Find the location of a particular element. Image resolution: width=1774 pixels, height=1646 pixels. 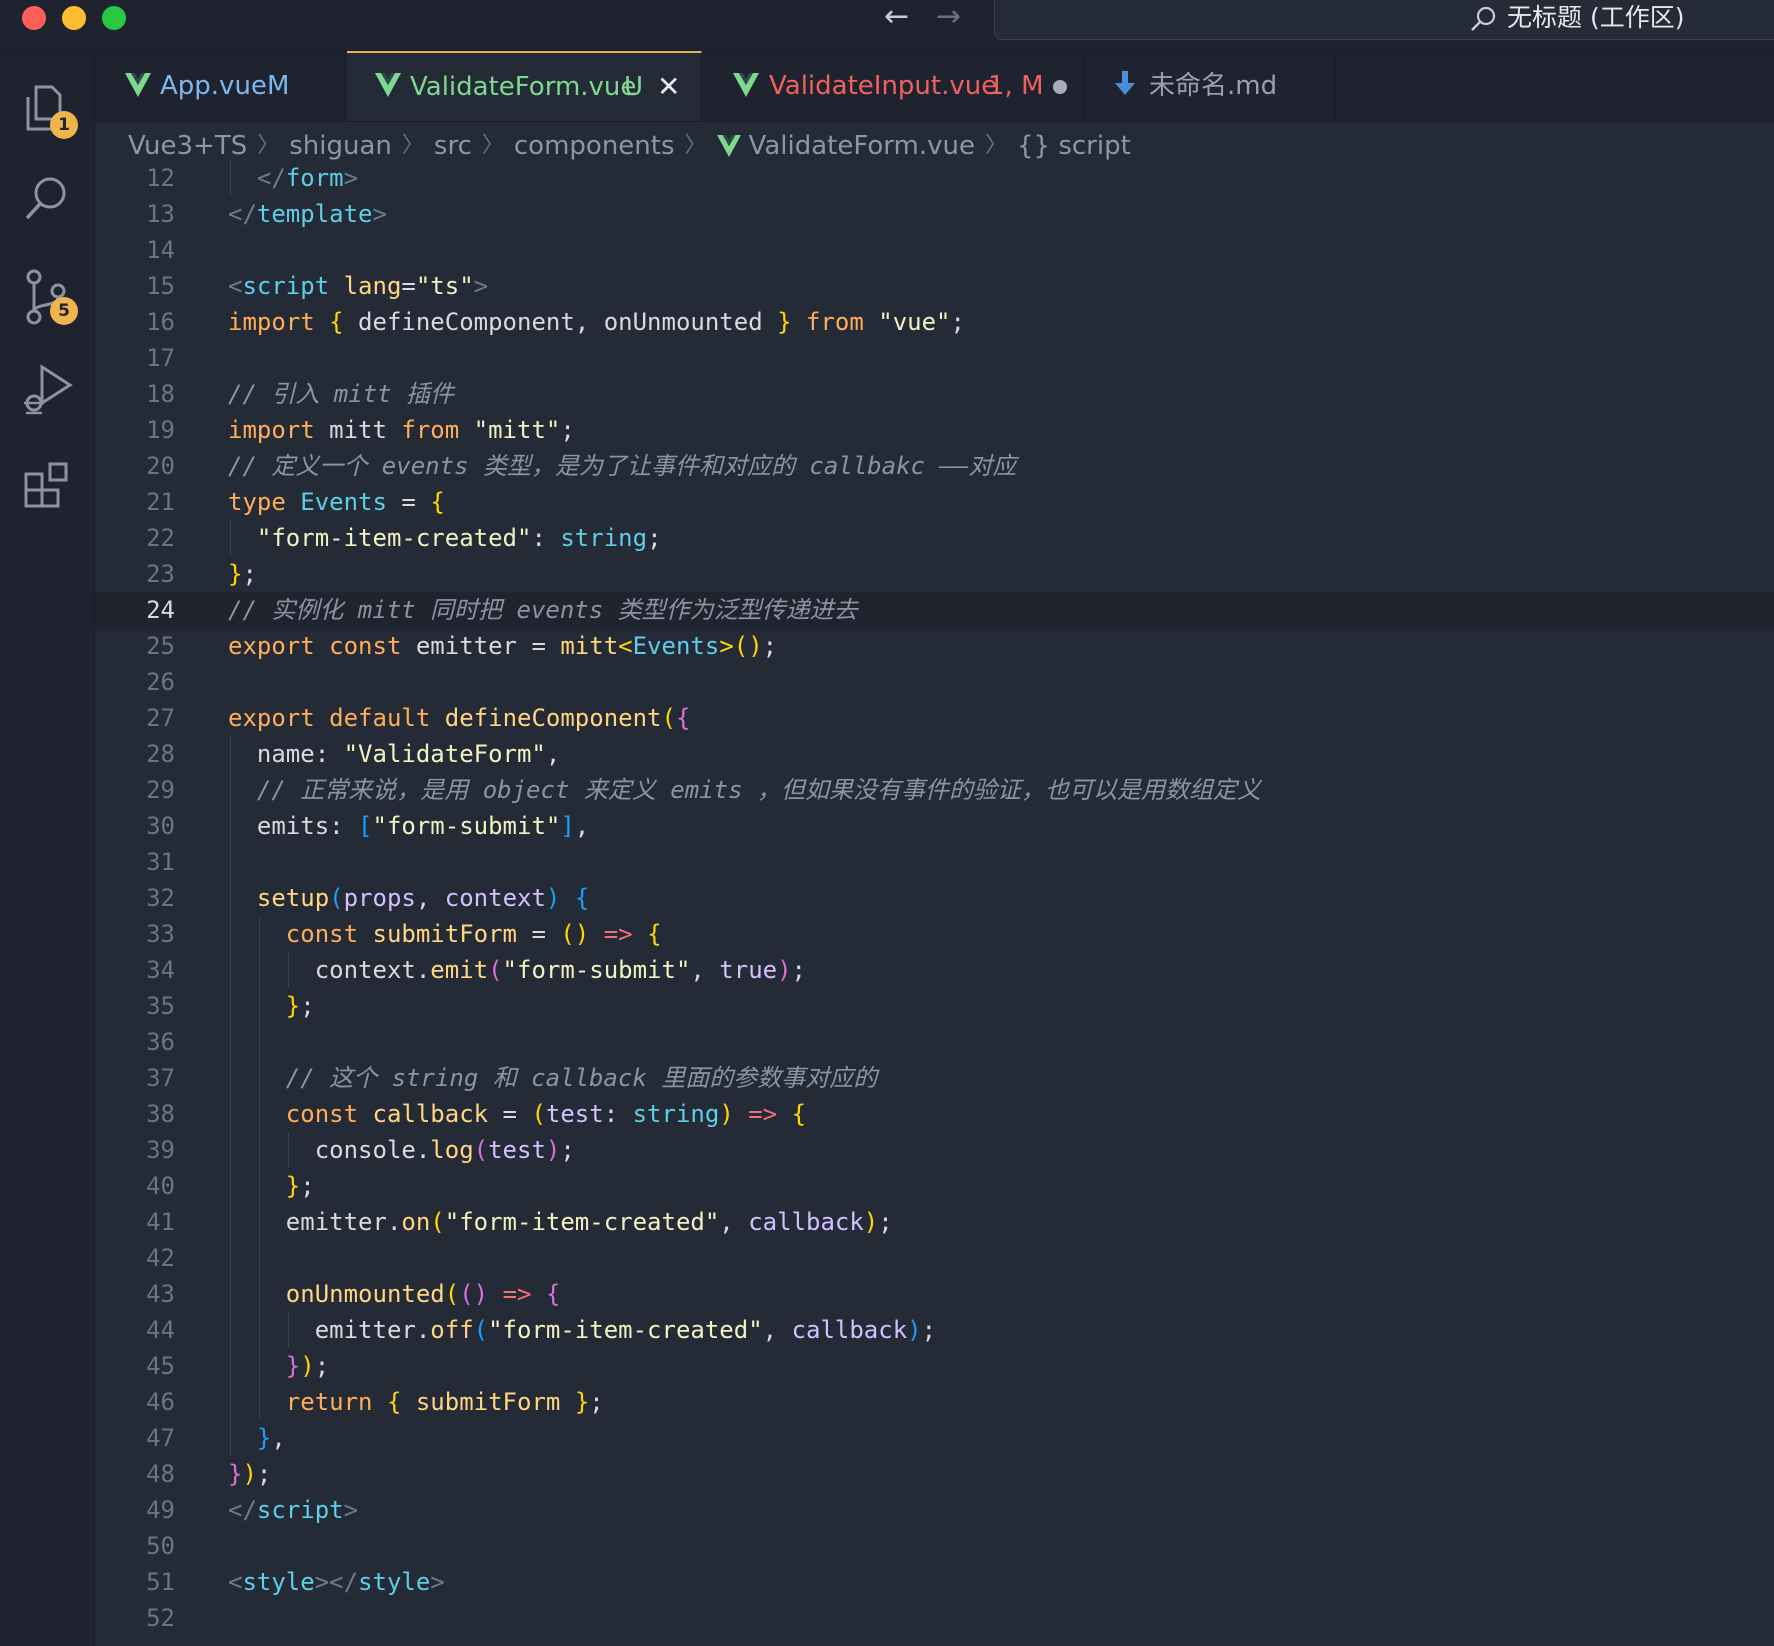

code-token: context is located at coordinates (495, 898).